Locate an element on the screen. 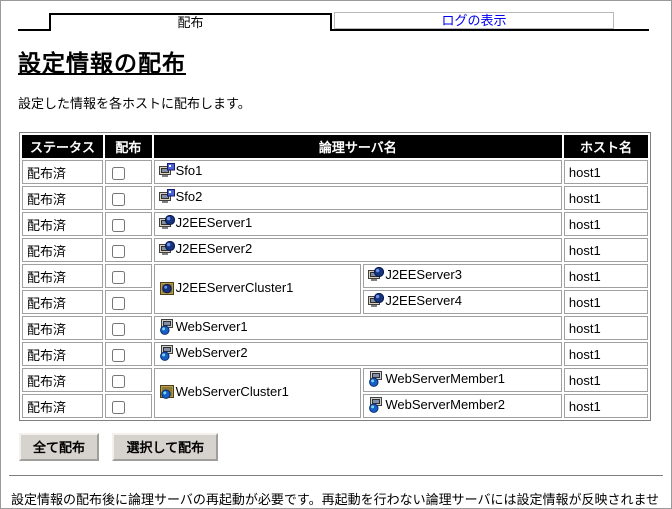  page-description: 設定した情報を各ホストに配布します。 is located at coordinates (134, 103).